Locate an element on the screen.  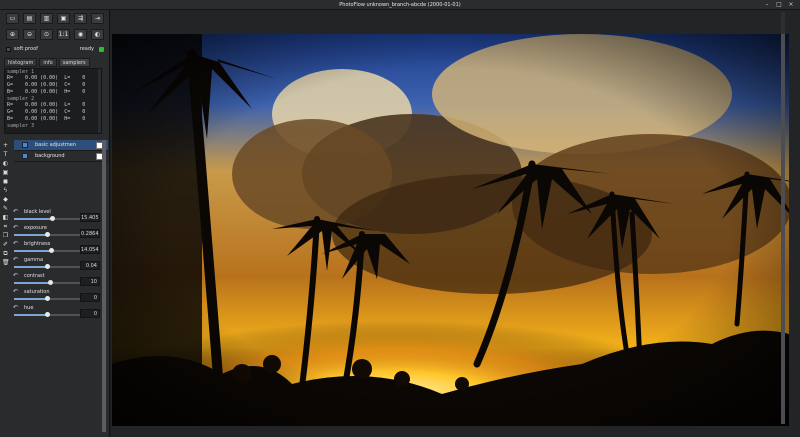
sampler-row: B= 0.00 (0.00) H= 0 is located at coordinates (46, 119).